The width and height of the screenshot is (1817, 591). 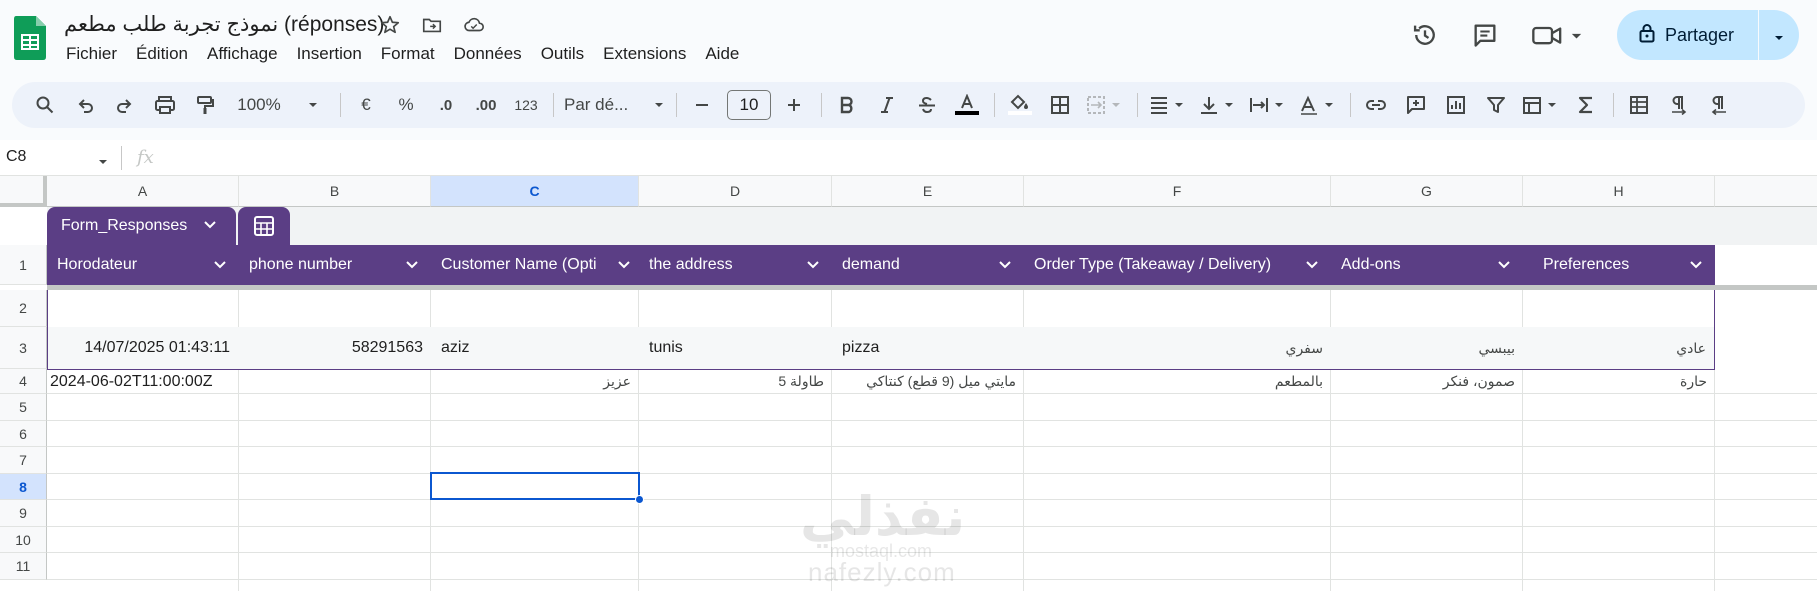 What do you see at coordinates (1496, 105) in the screenshot?
I see `filter-icon` at bounding box center [1496, 105].